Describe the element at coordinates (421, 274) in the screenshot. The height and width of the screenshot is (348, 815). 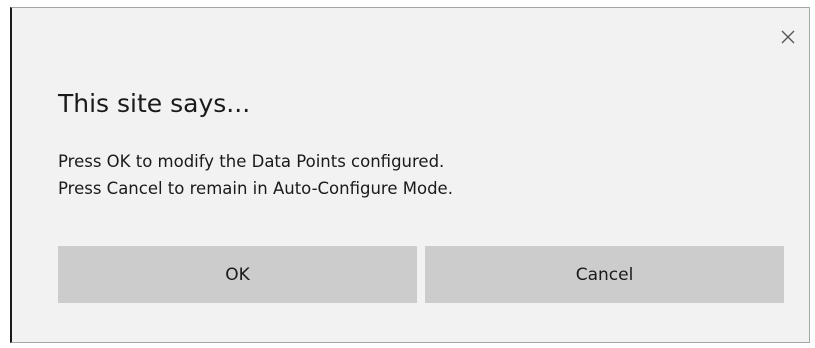
I see `dialog-buttons: OK Cancel` at that location.